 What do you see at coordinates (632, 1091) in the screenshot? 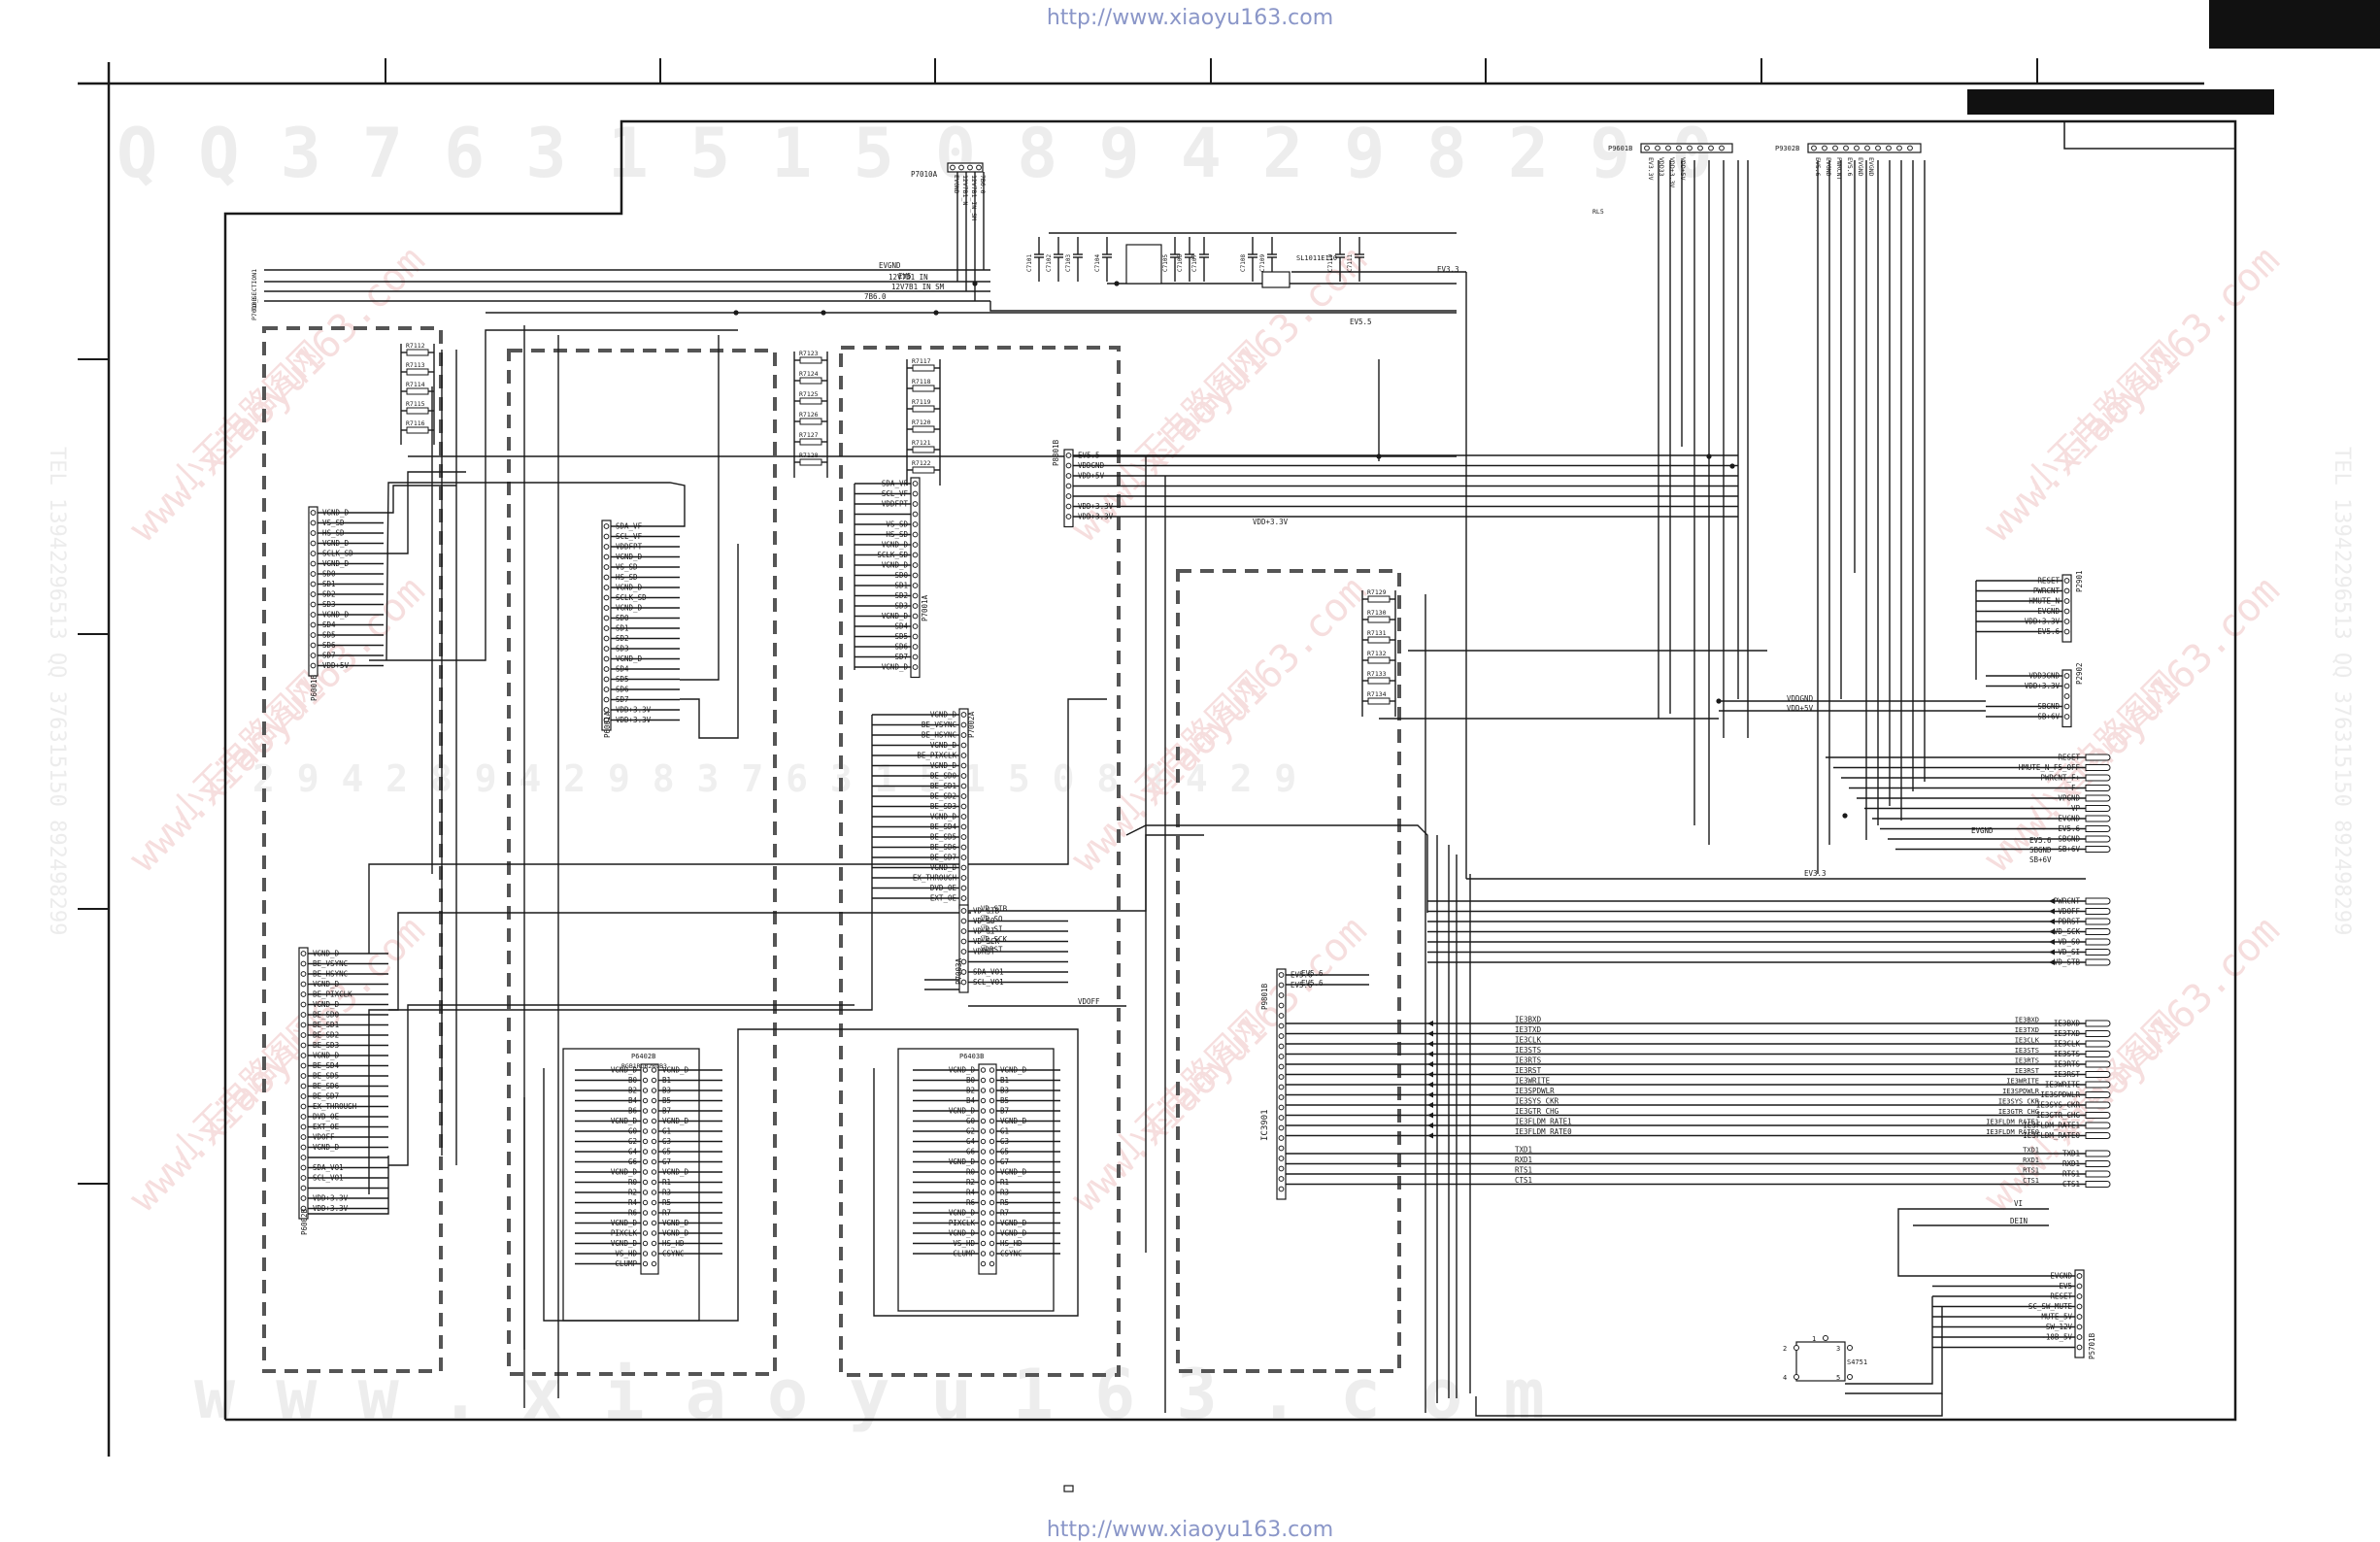
I see `net-label: B2` at bounding box center [632, 1091].